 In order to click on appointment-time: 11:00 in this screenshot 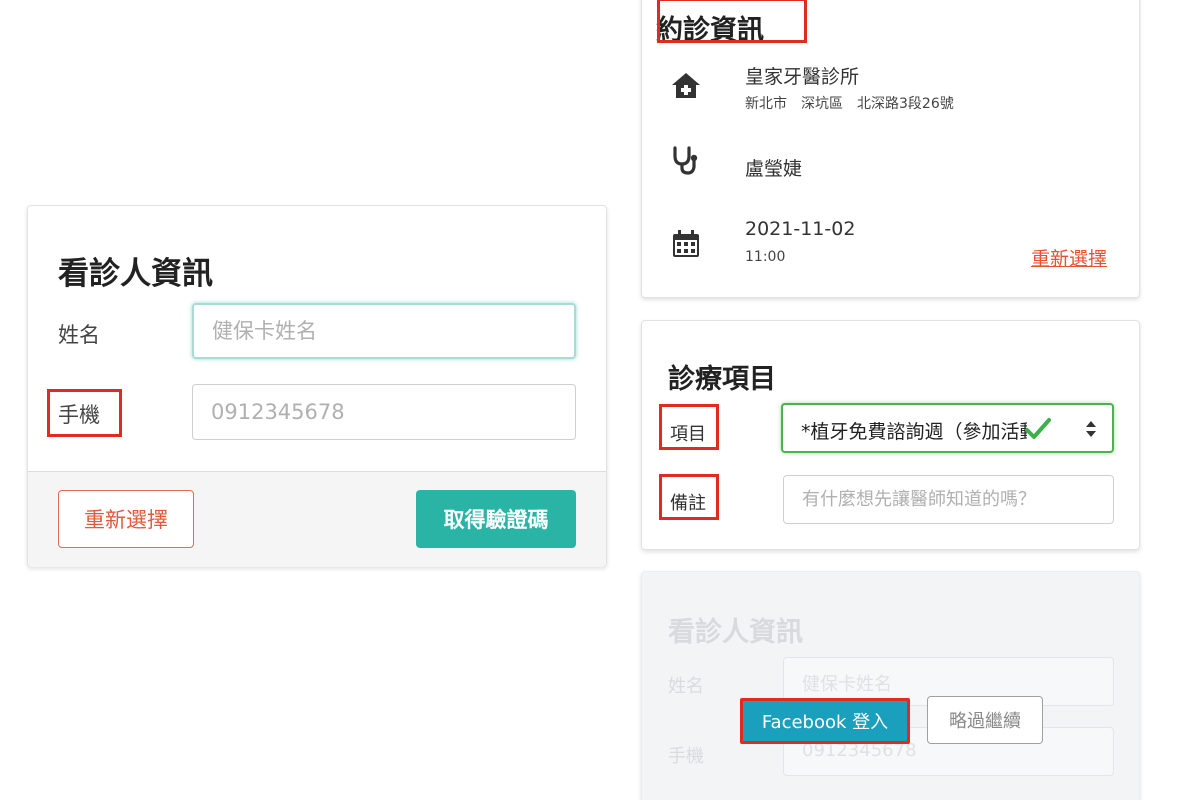, I will do `click(765, 257)`.